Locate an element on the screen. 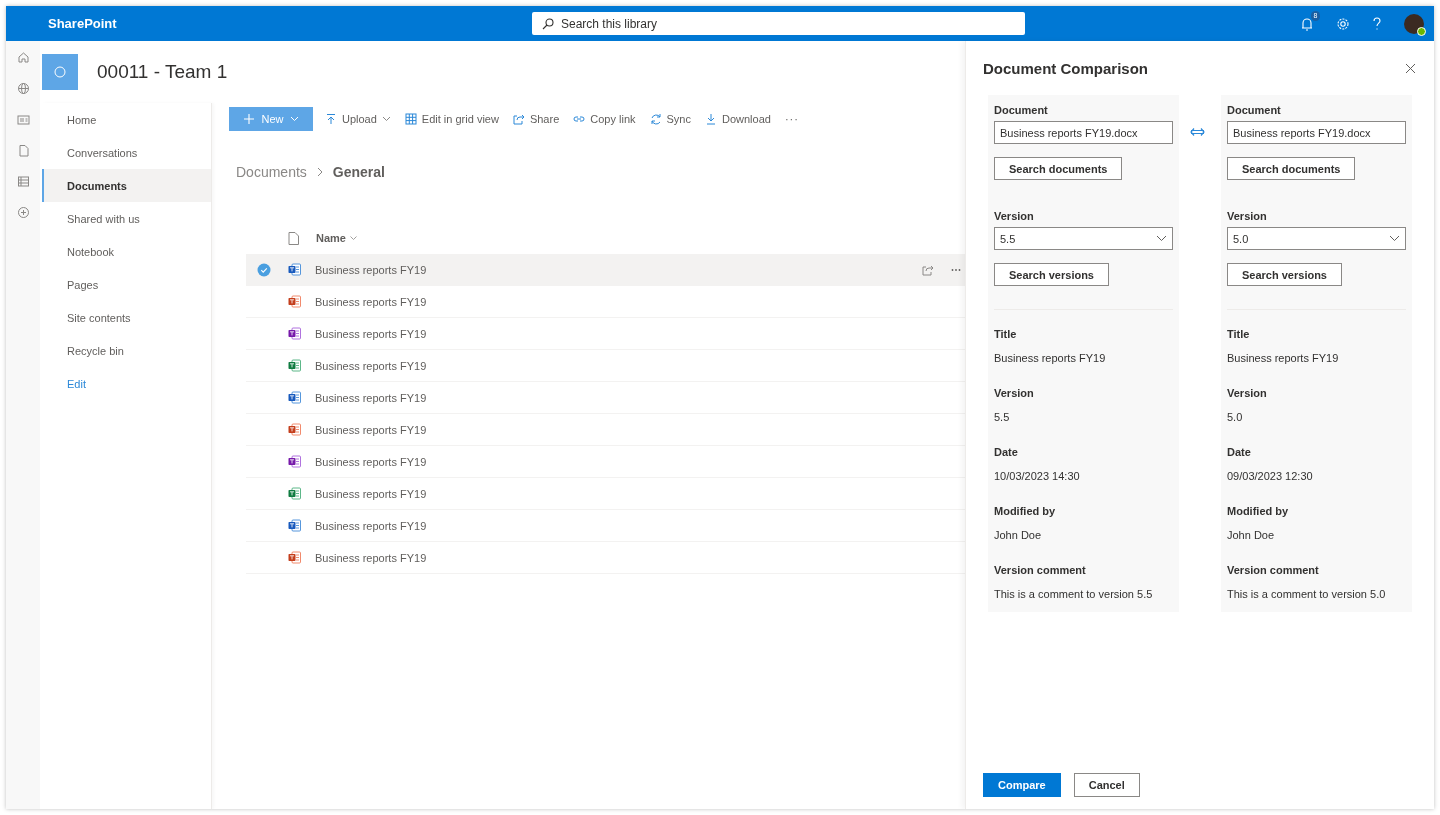  command-button: Share is located at coordinates (536, 119).